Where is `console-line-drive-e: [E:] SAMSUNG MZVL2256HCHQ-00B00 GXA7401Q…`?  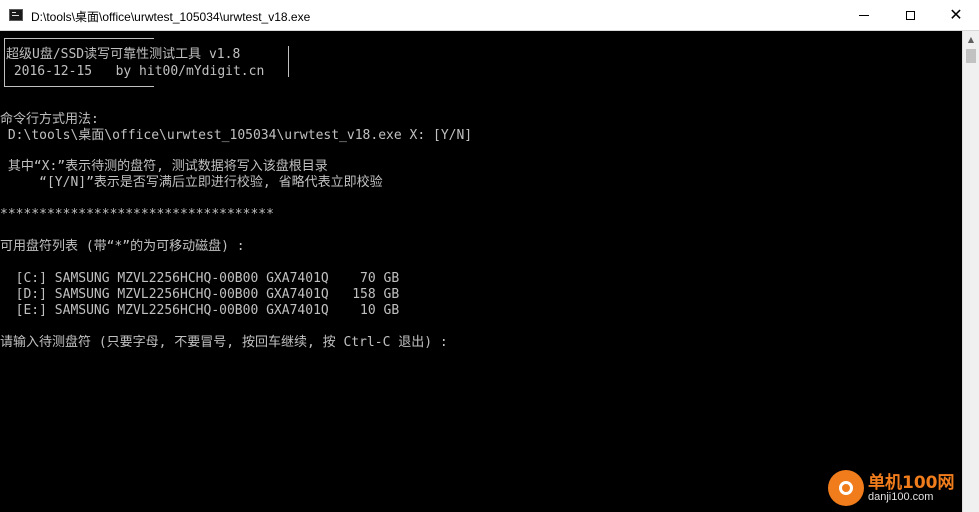
console-line-drive-e: [E:] SAMSUNG MZVL2256HCHQ-00B00 GXA7401Q… is located at coordinates (200, 310).